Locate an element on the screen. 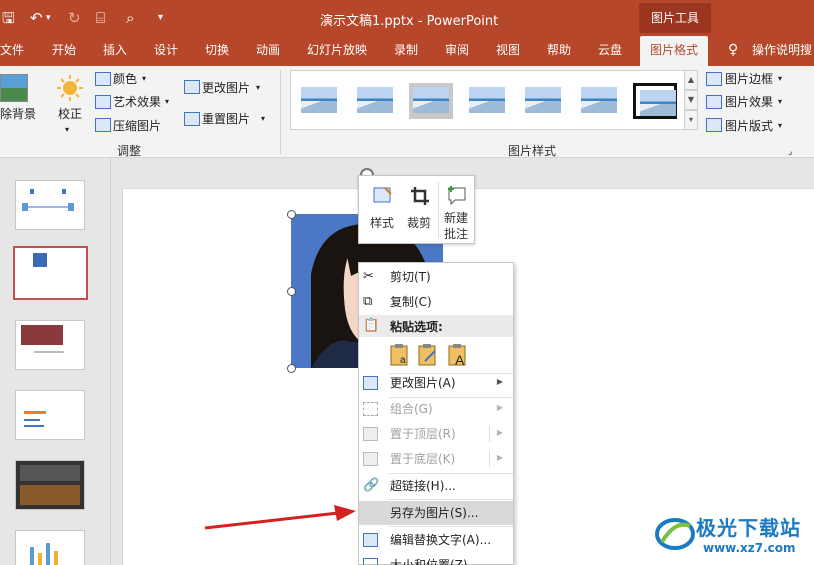  compress-pictures-icon is located at coordinates (103, 125).